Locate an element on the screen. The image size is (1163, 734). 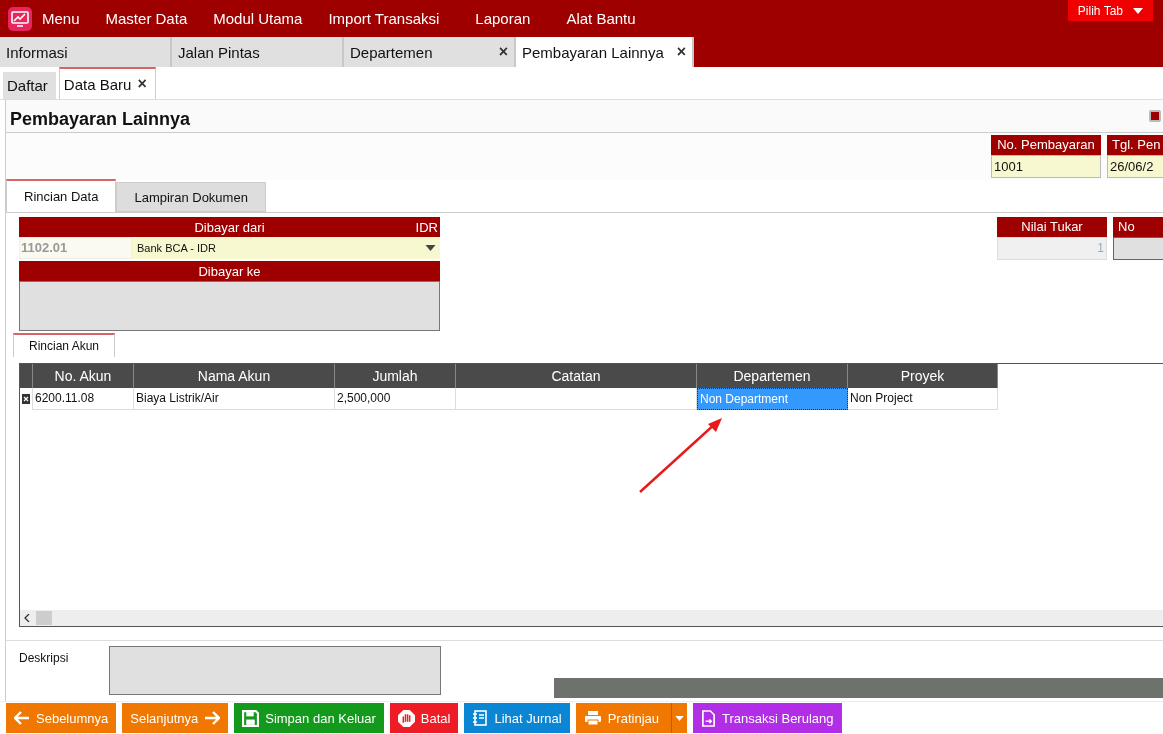
document-arrow-icon is located at coordinates (708, 718).